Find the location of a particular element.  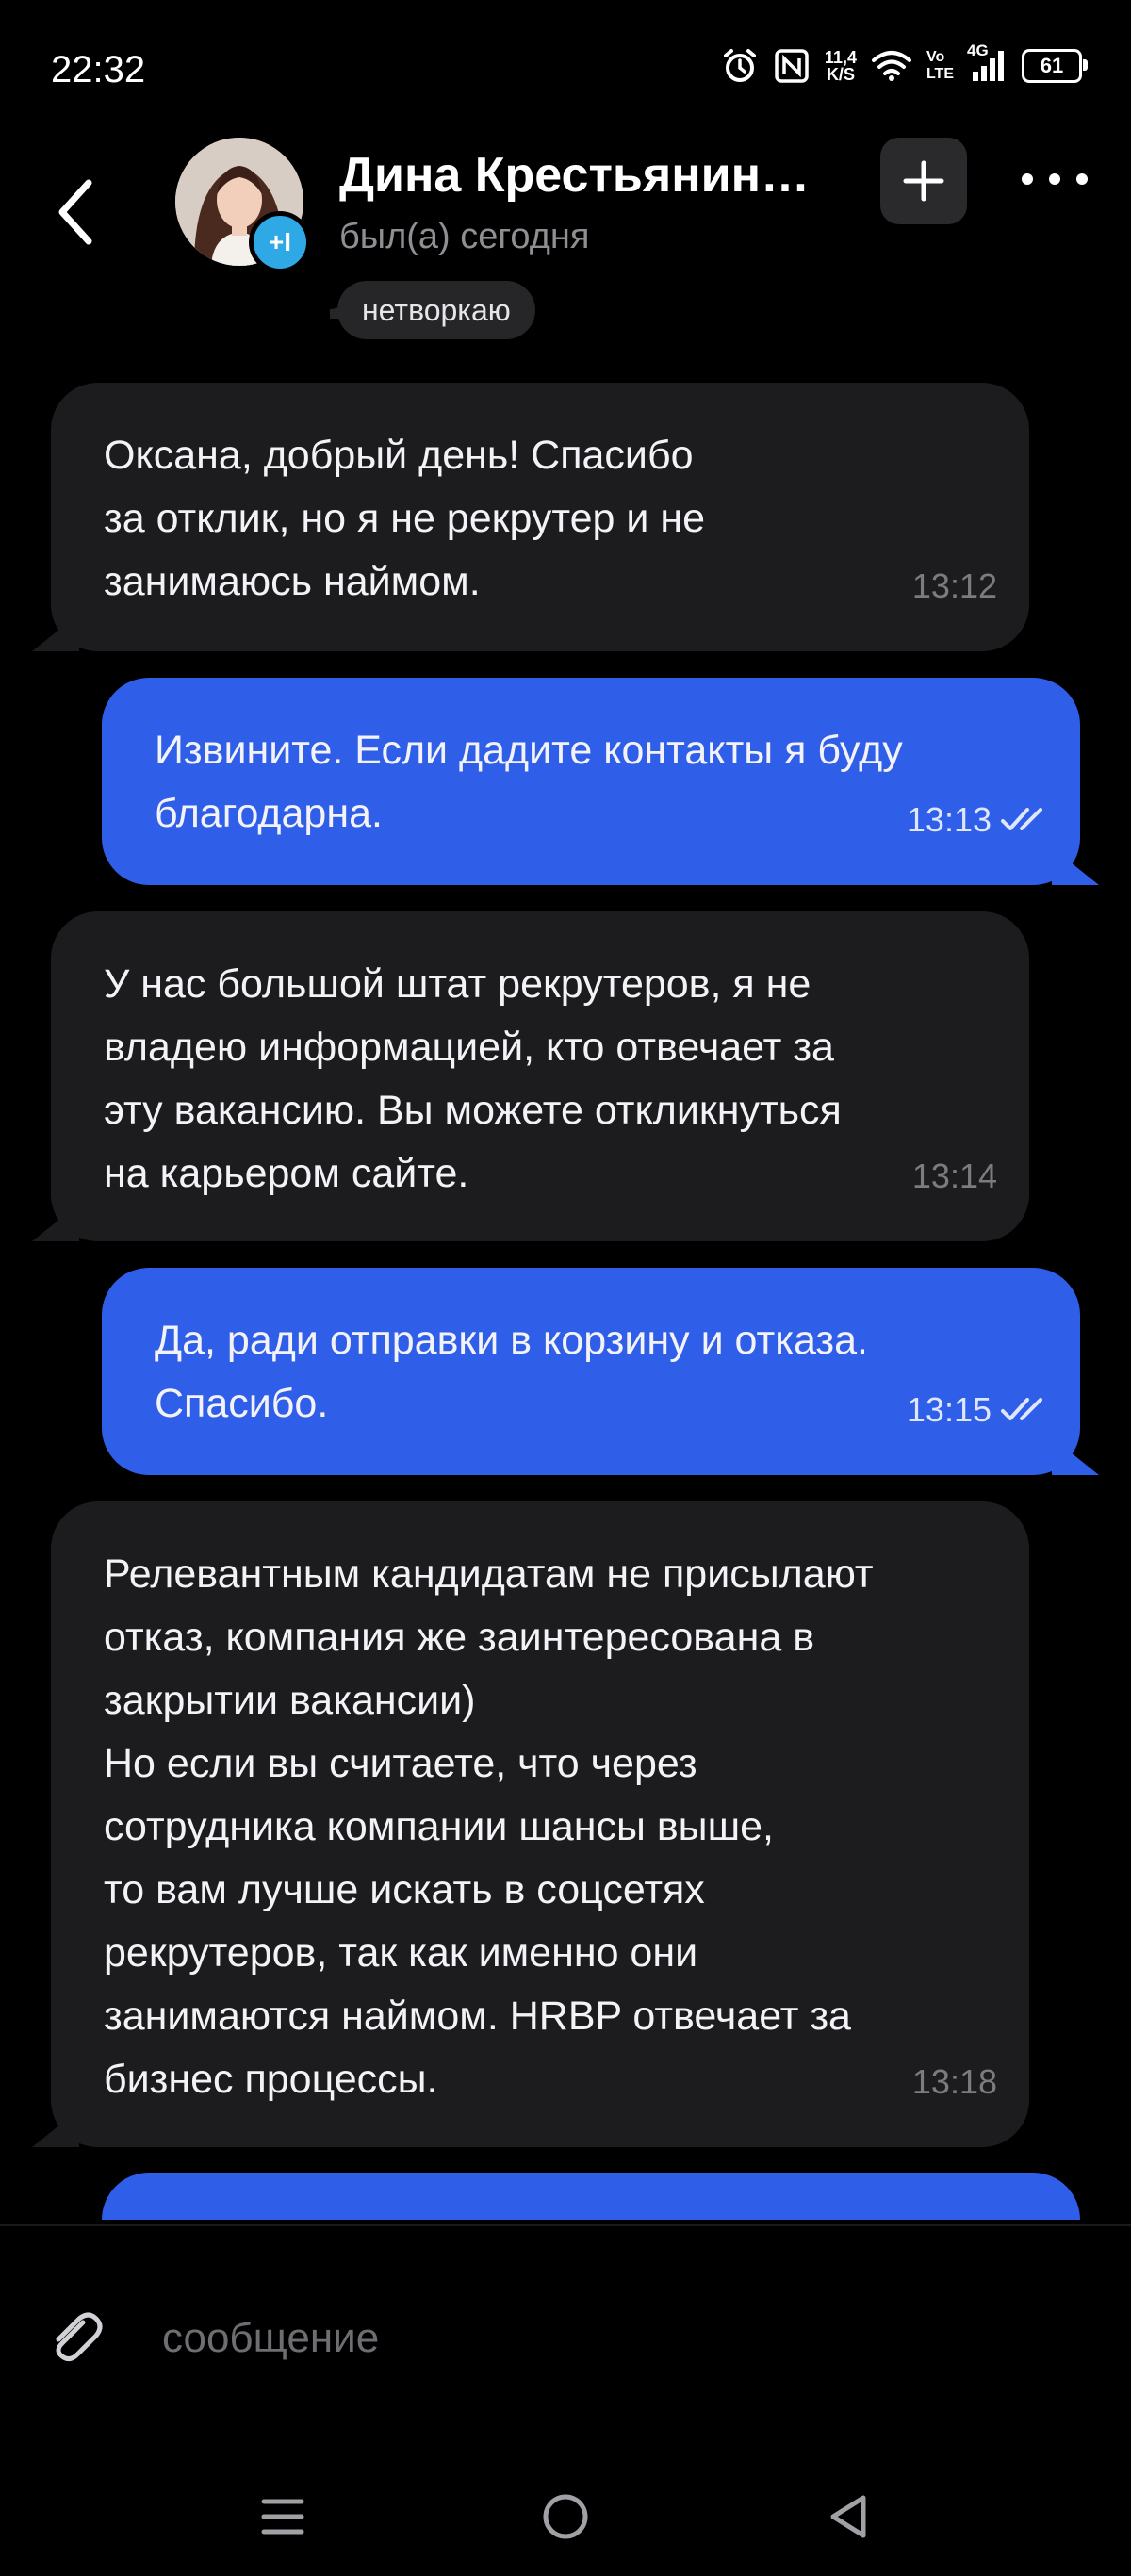

network-speed-unit: K/S is located at coordinates (841, 74).